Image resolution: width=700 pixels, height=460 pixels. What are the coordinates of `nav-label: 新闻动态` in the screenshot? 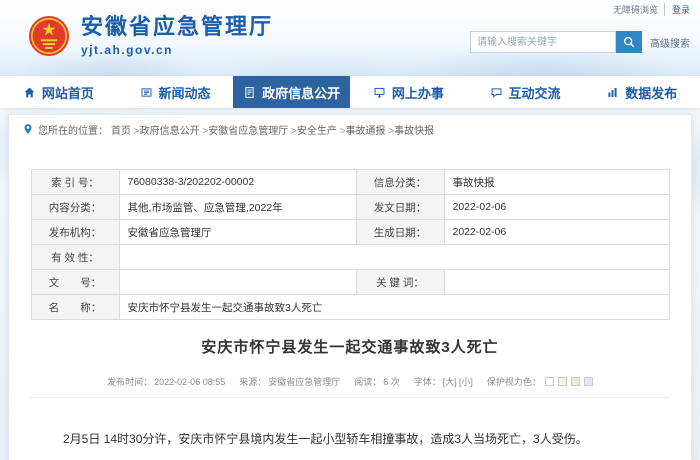 It's located at (184, 93).